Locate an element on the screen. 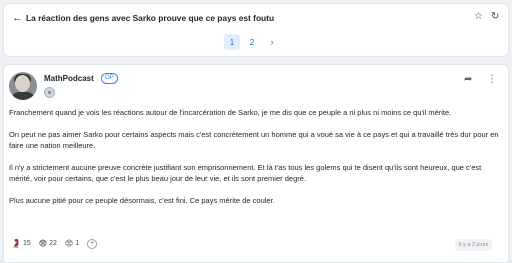 The image size is (512, 263). avatar-body is located at coordinates (23, 96).